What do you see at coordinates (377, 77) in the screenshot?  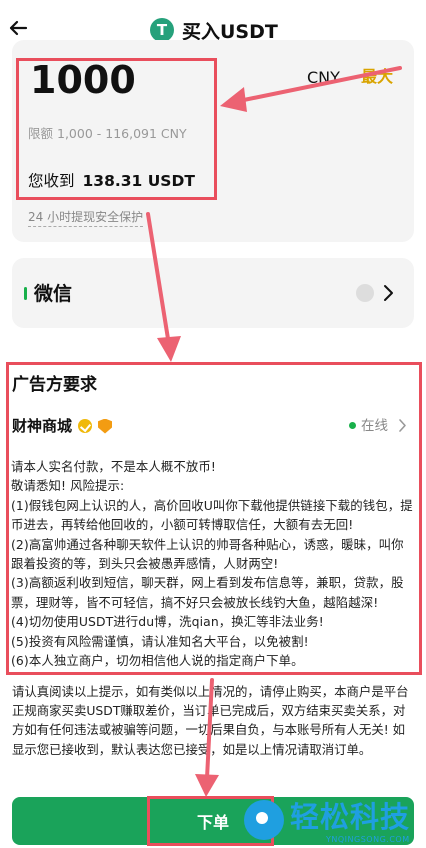 I see `max-button: 最大` at bounding box center [377, 77].